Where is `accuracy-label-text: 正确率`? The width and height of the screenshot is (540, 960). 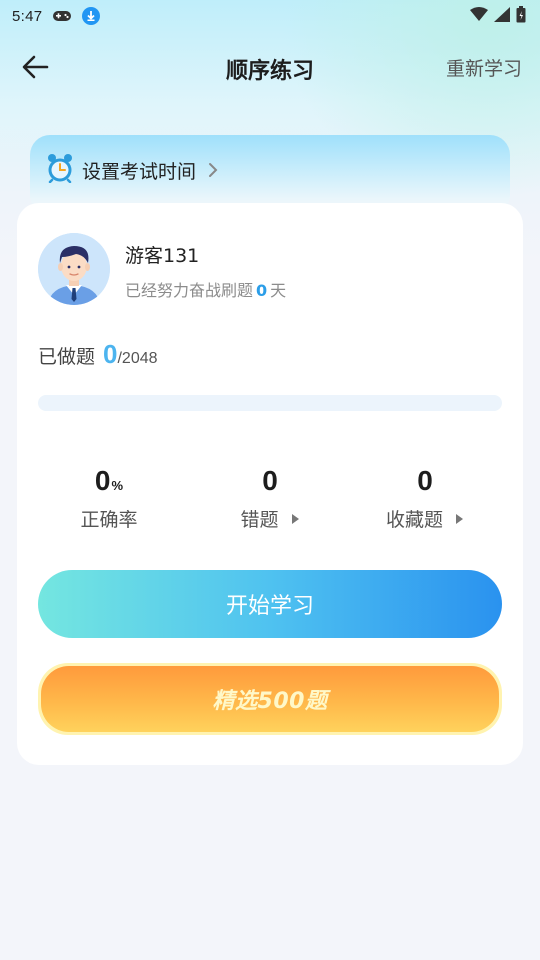 accuracy-label-text: 正确率 is located at coordinates (109, 520).